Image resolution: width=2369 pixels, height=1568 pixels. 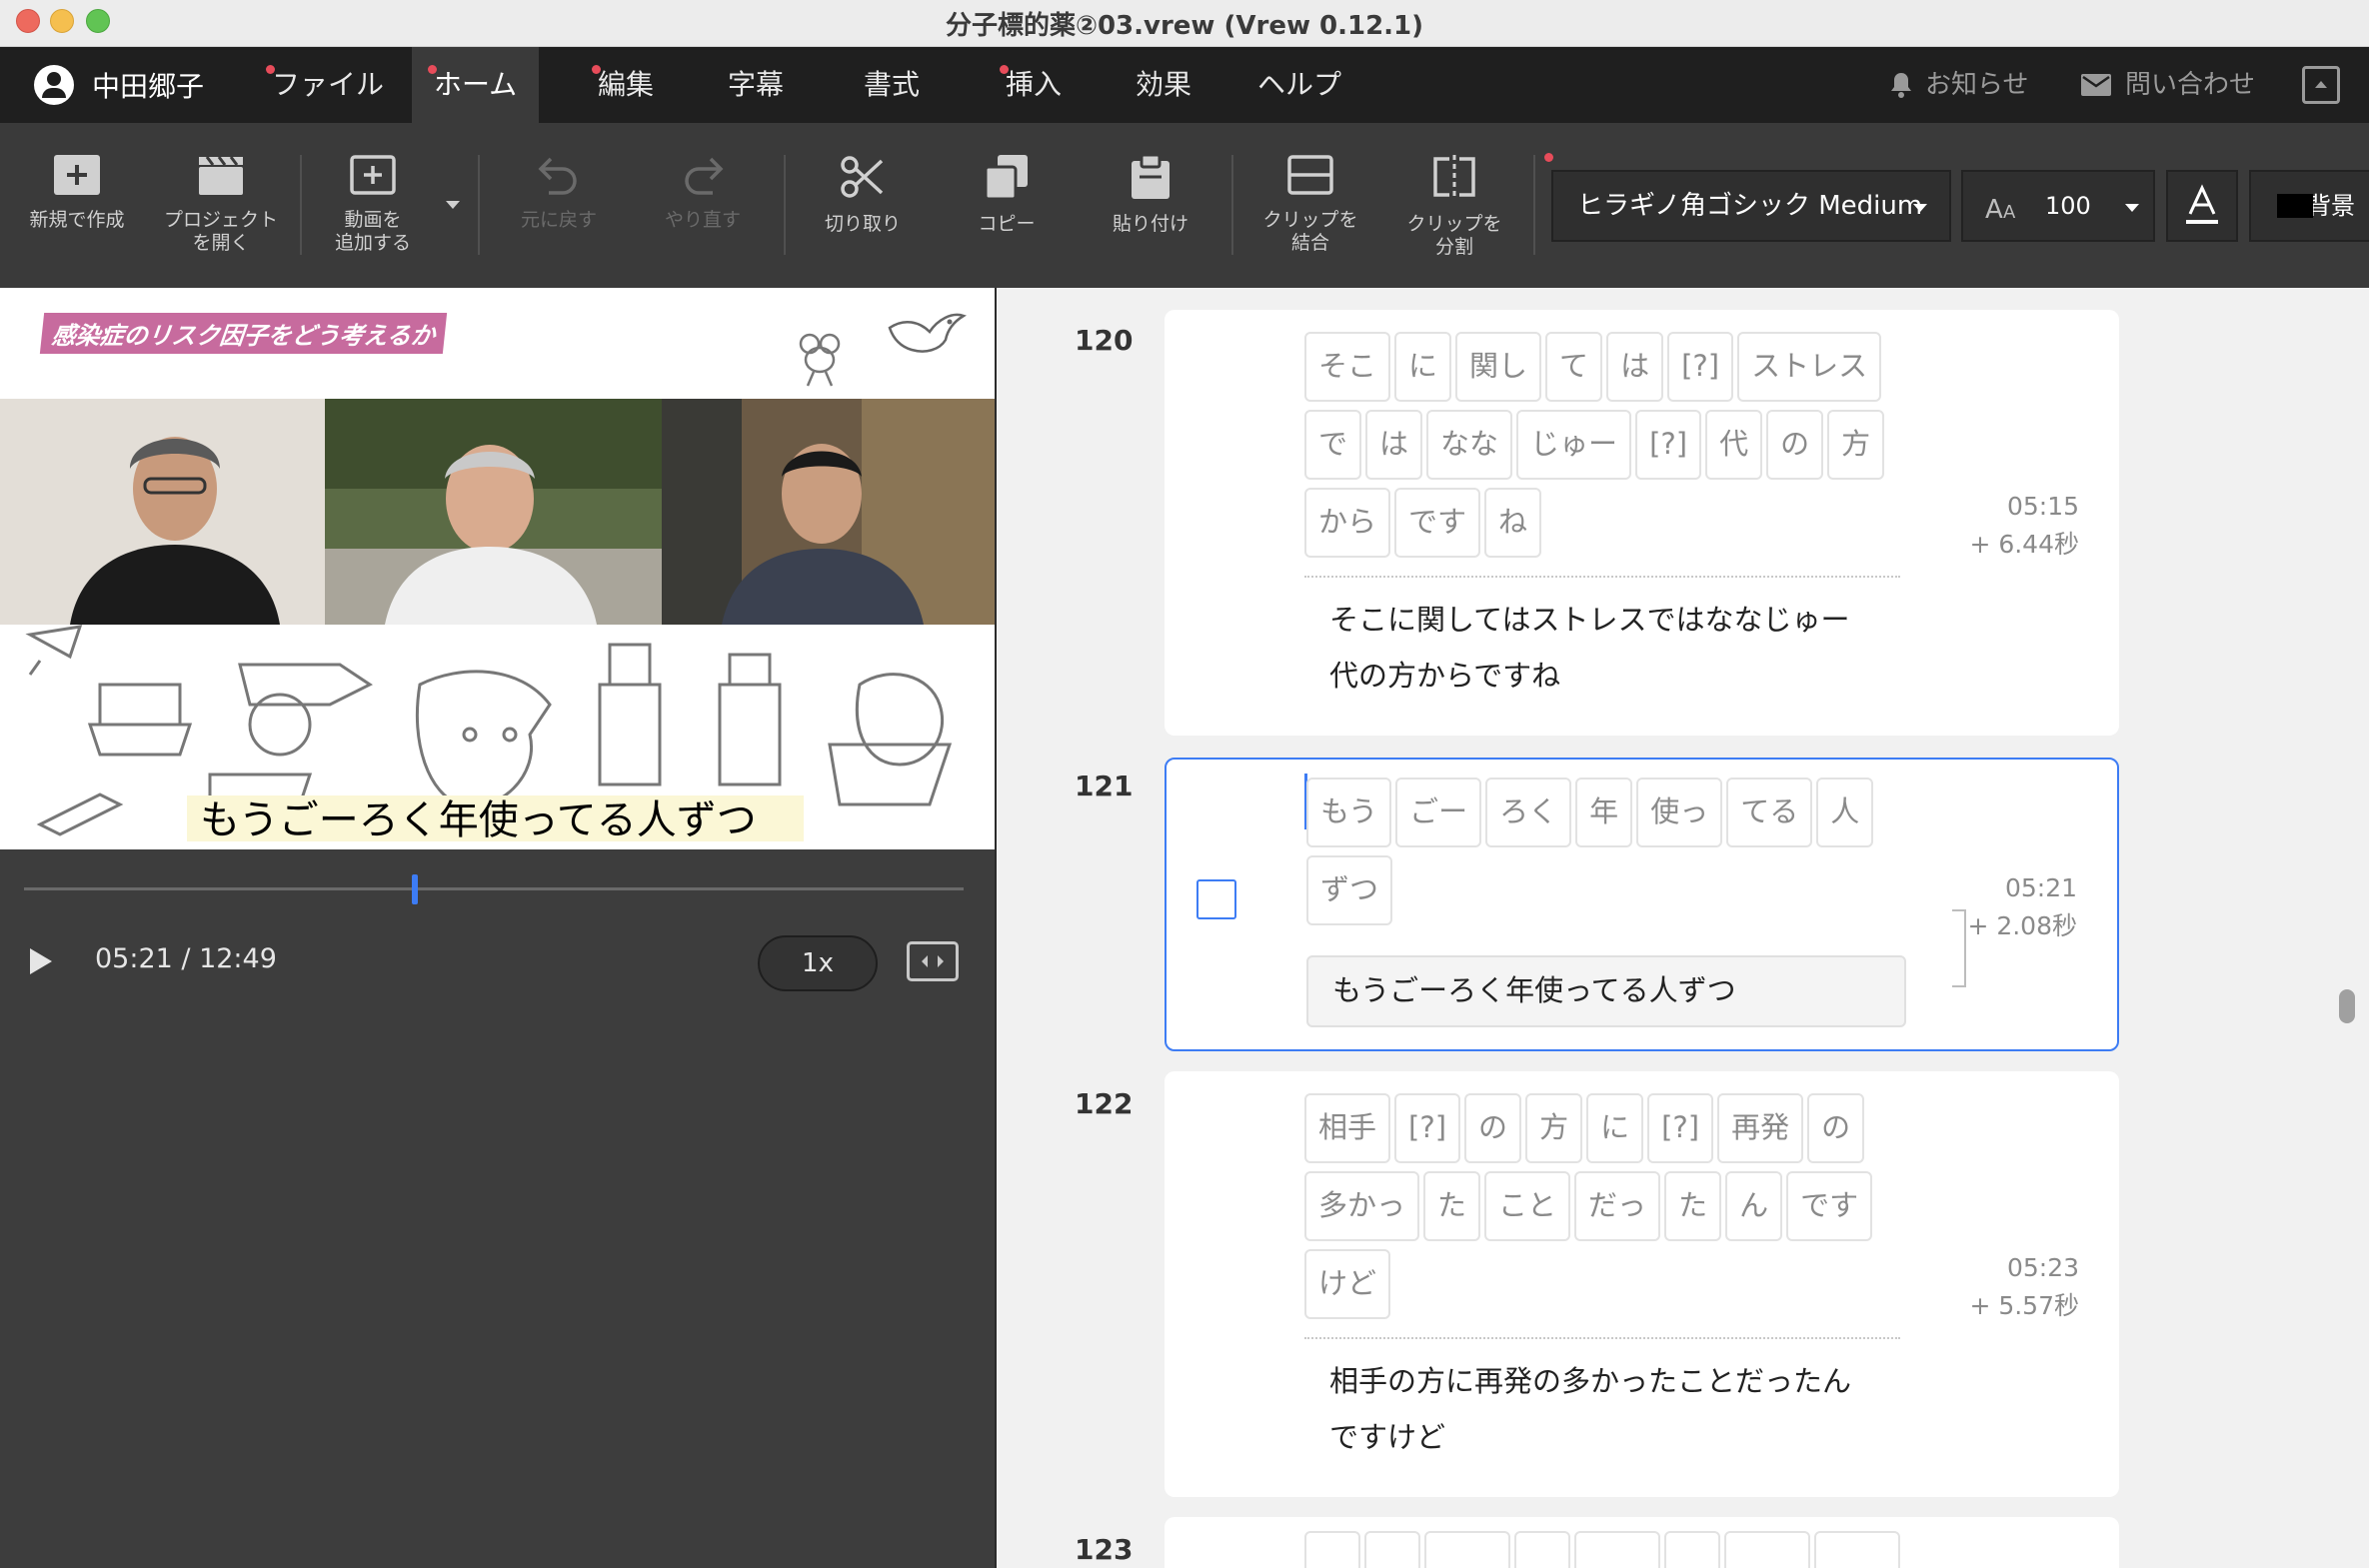 I want to click on clip-timestamp: 05:21 + 2.08秒, so click(x=2022, y=907).